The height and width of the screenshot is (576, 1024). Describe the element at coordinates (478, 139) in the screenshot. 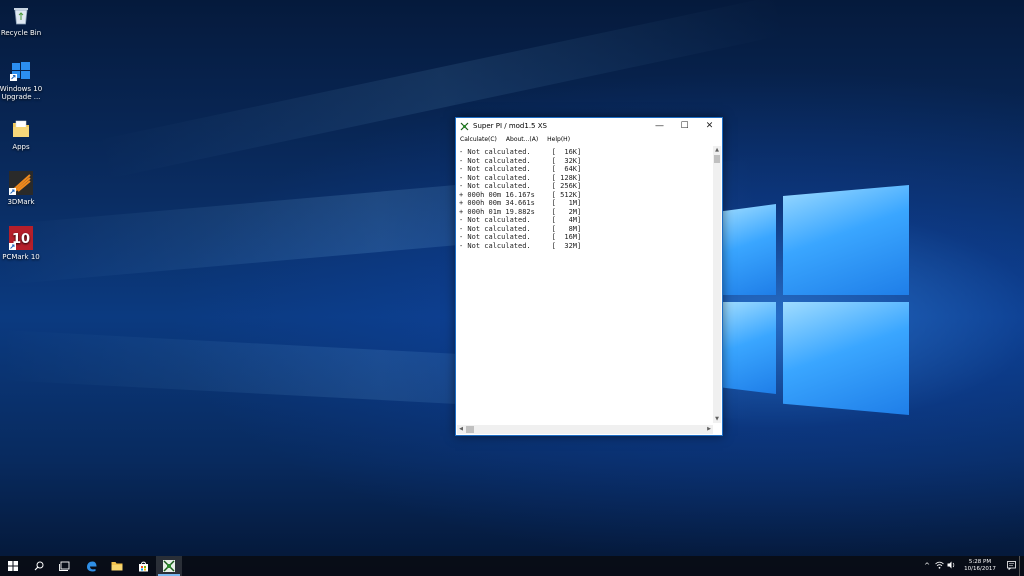

I see `menu-calculate: Calculate(C)` at that location.